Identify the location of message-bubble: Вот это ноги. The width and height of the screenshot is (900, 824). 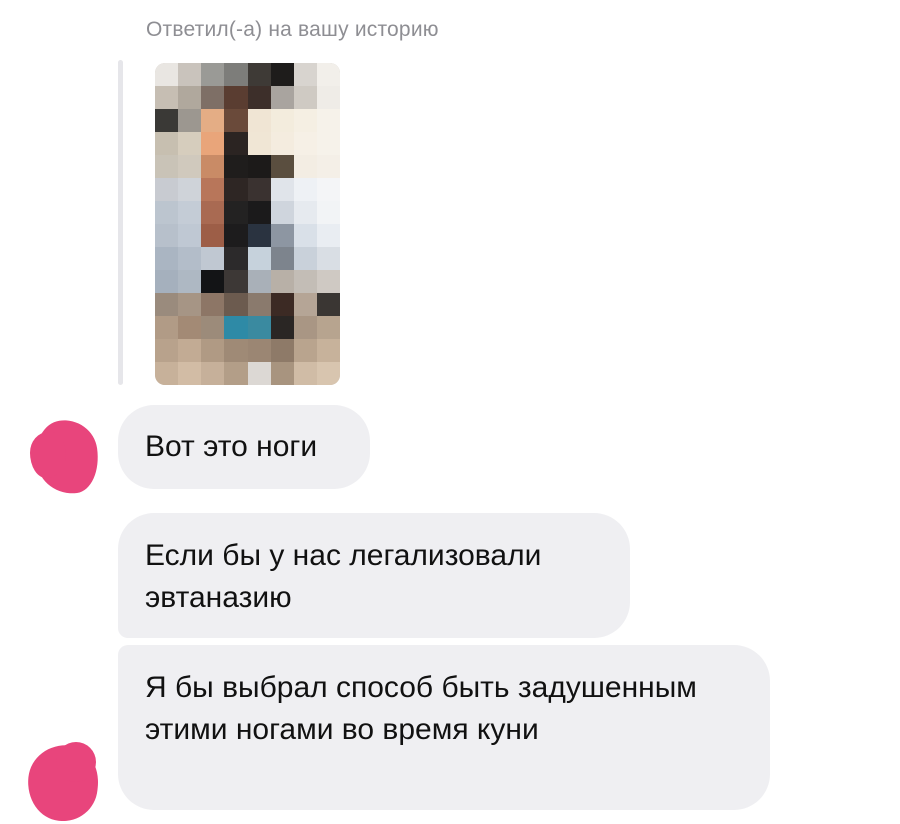
(244, 447).